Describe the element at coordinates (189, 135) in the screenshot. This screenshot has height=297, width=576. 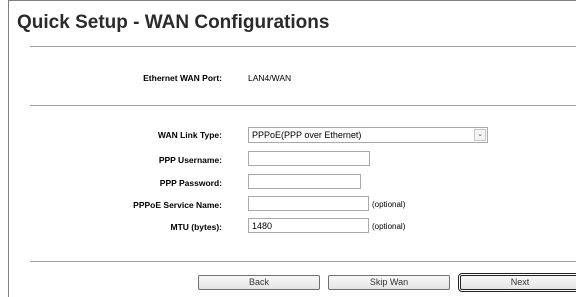
I see `wan-link-type-label: WAN Link Type:` at that location.